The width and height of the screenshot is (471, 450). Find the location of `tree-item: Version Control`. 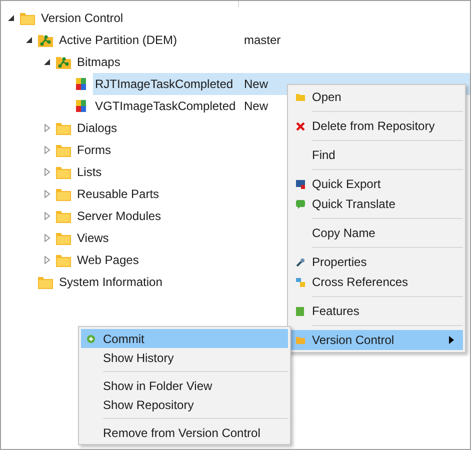

tree-item: Version Control is located at coordinates (142, 18).